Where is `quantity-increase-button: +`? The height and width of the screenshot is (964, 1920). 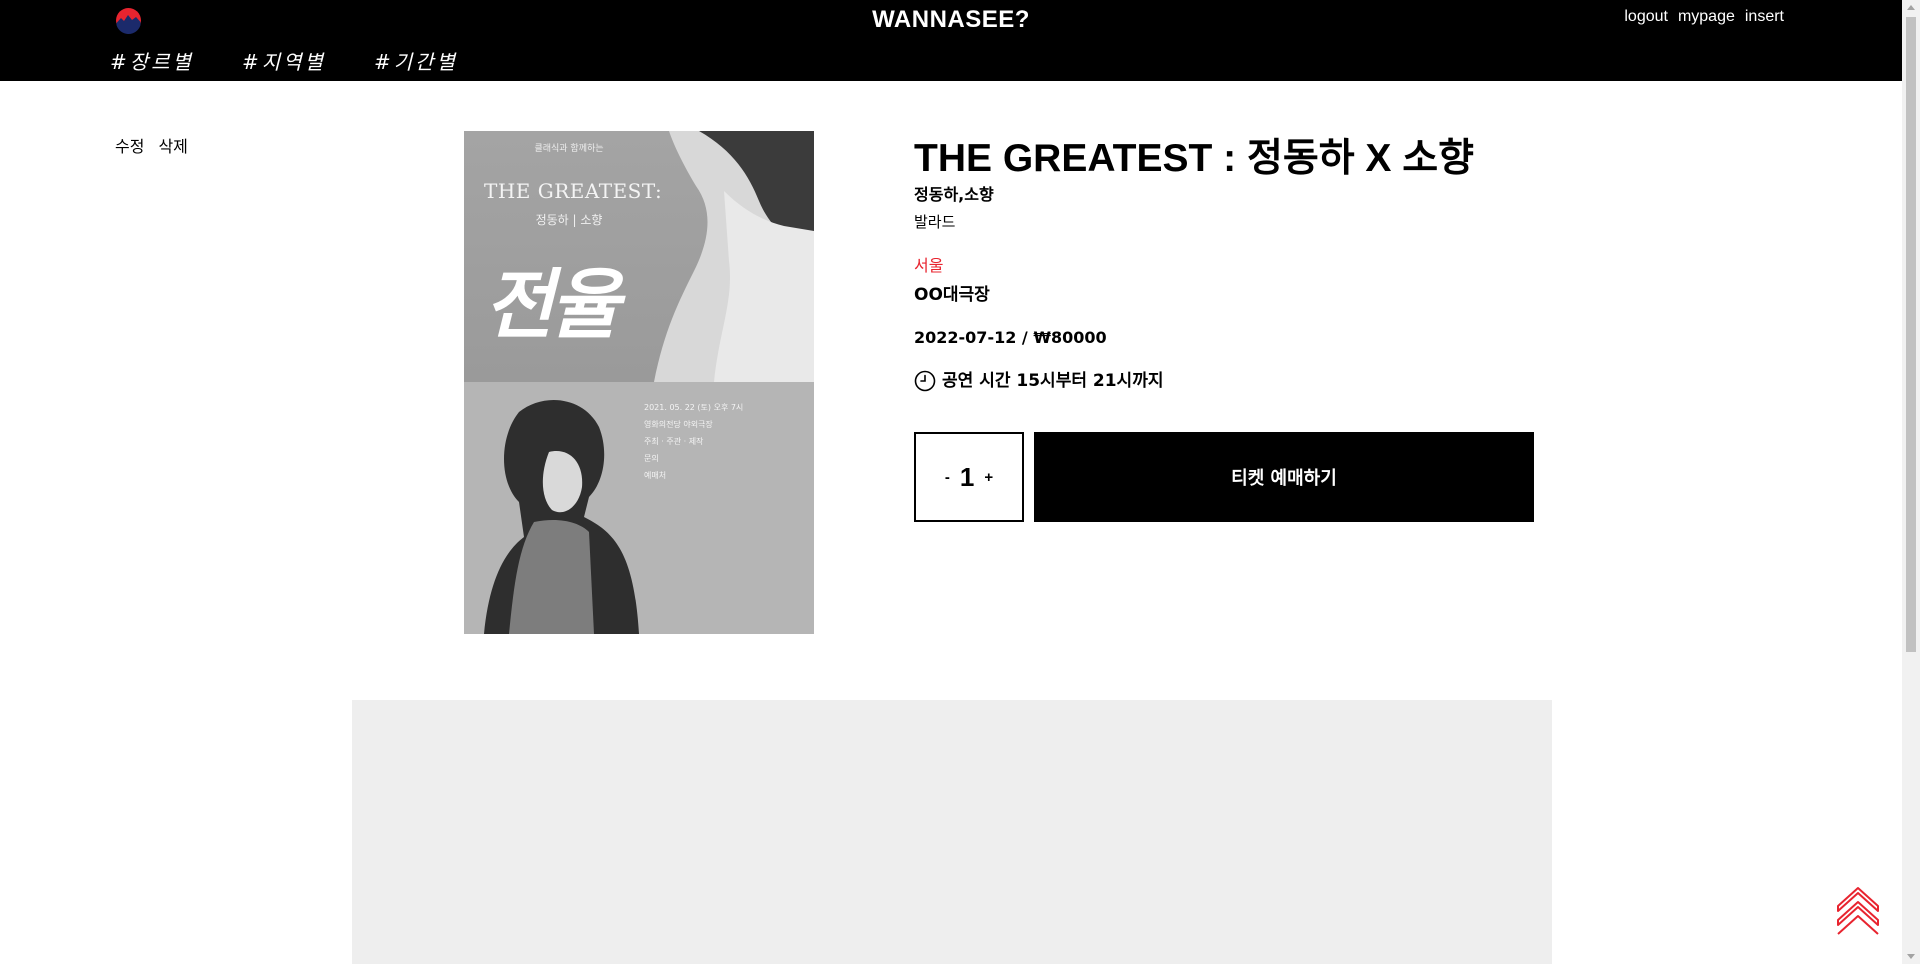
quantity-increase-button: + is located at coordinates (988, 477).